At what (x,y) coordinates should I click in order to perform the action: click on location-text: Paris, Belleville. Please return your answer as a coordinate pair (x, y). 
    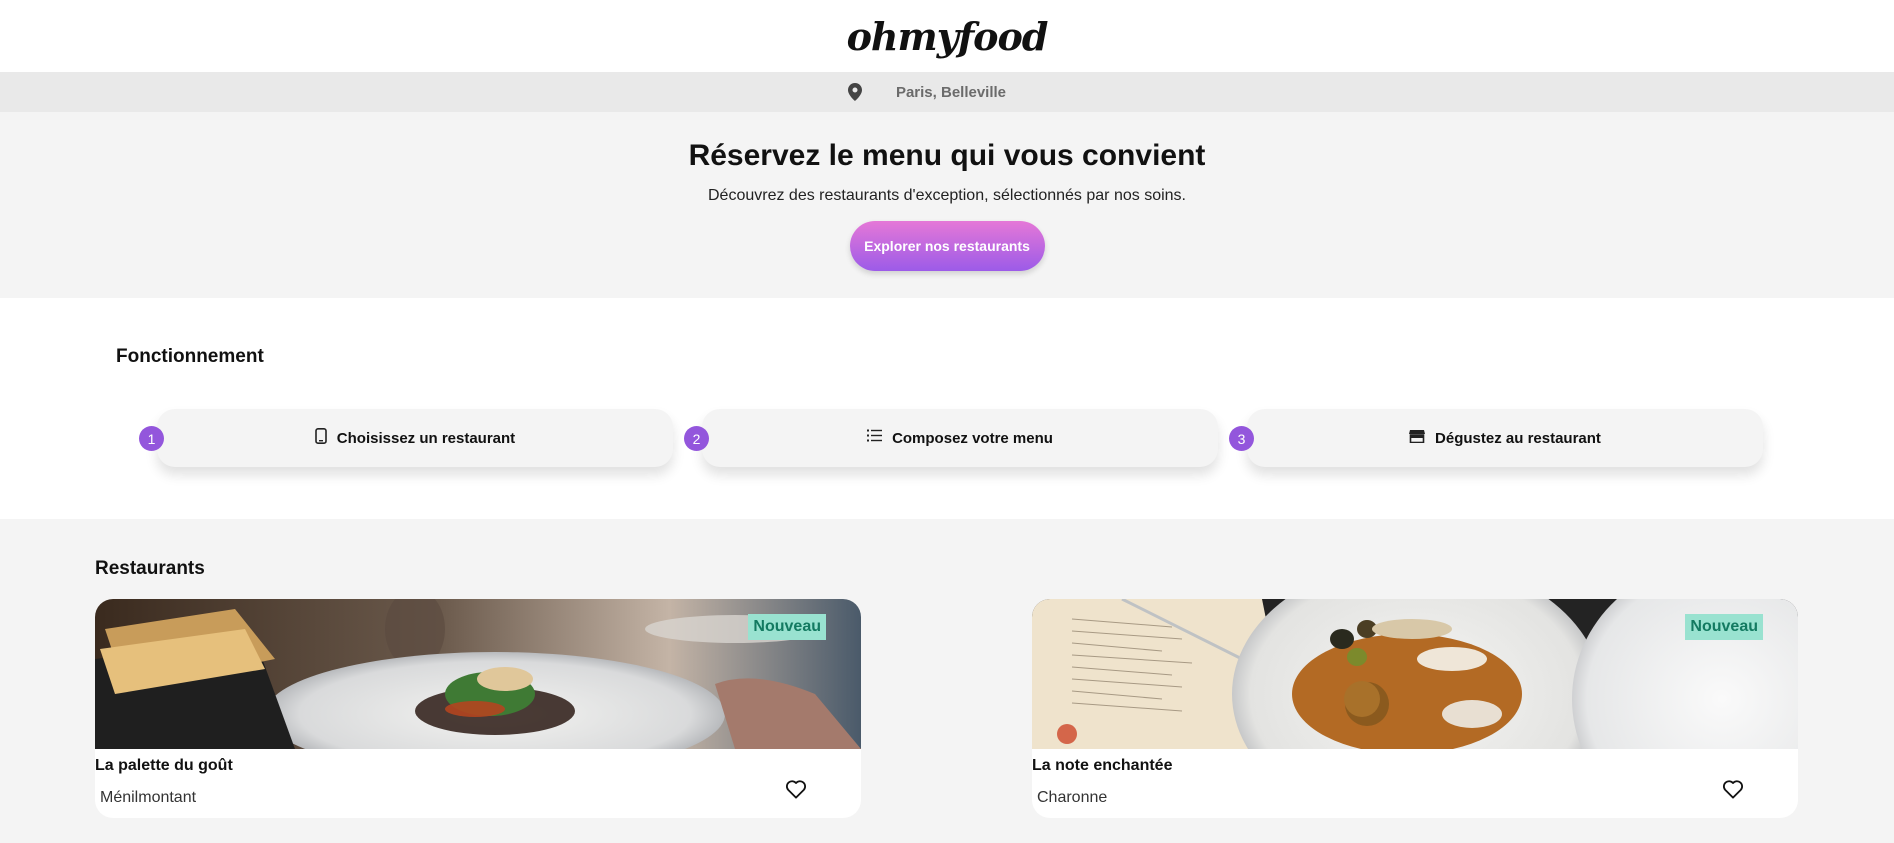
    Looking at the image, I should click on (951, 92).